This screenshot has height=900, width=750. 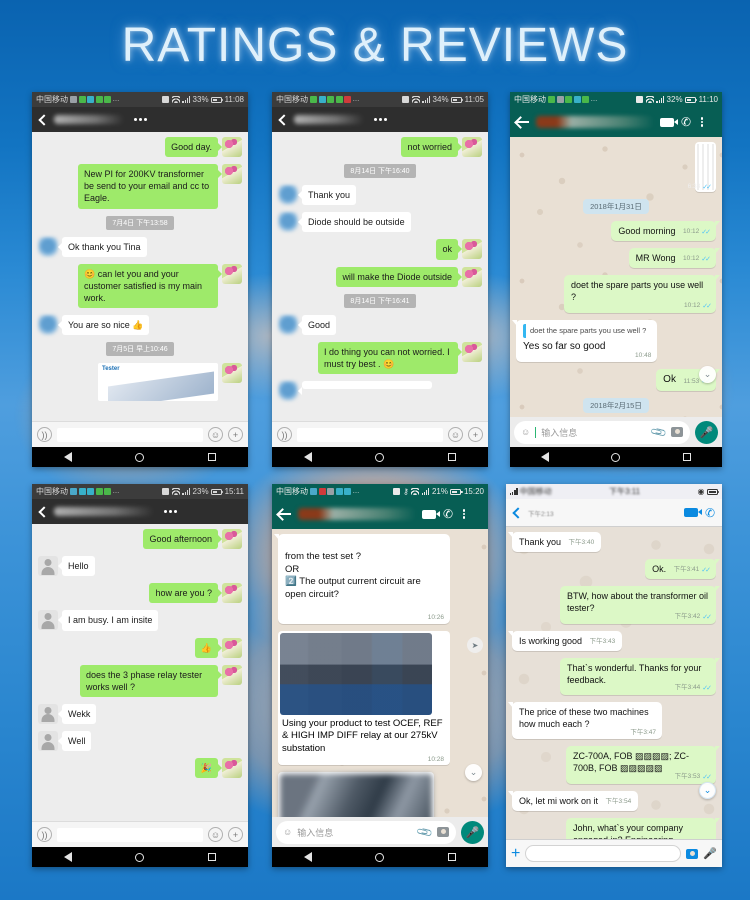 I want to click on message-meta: 10:48, so click(x=643, y=356).